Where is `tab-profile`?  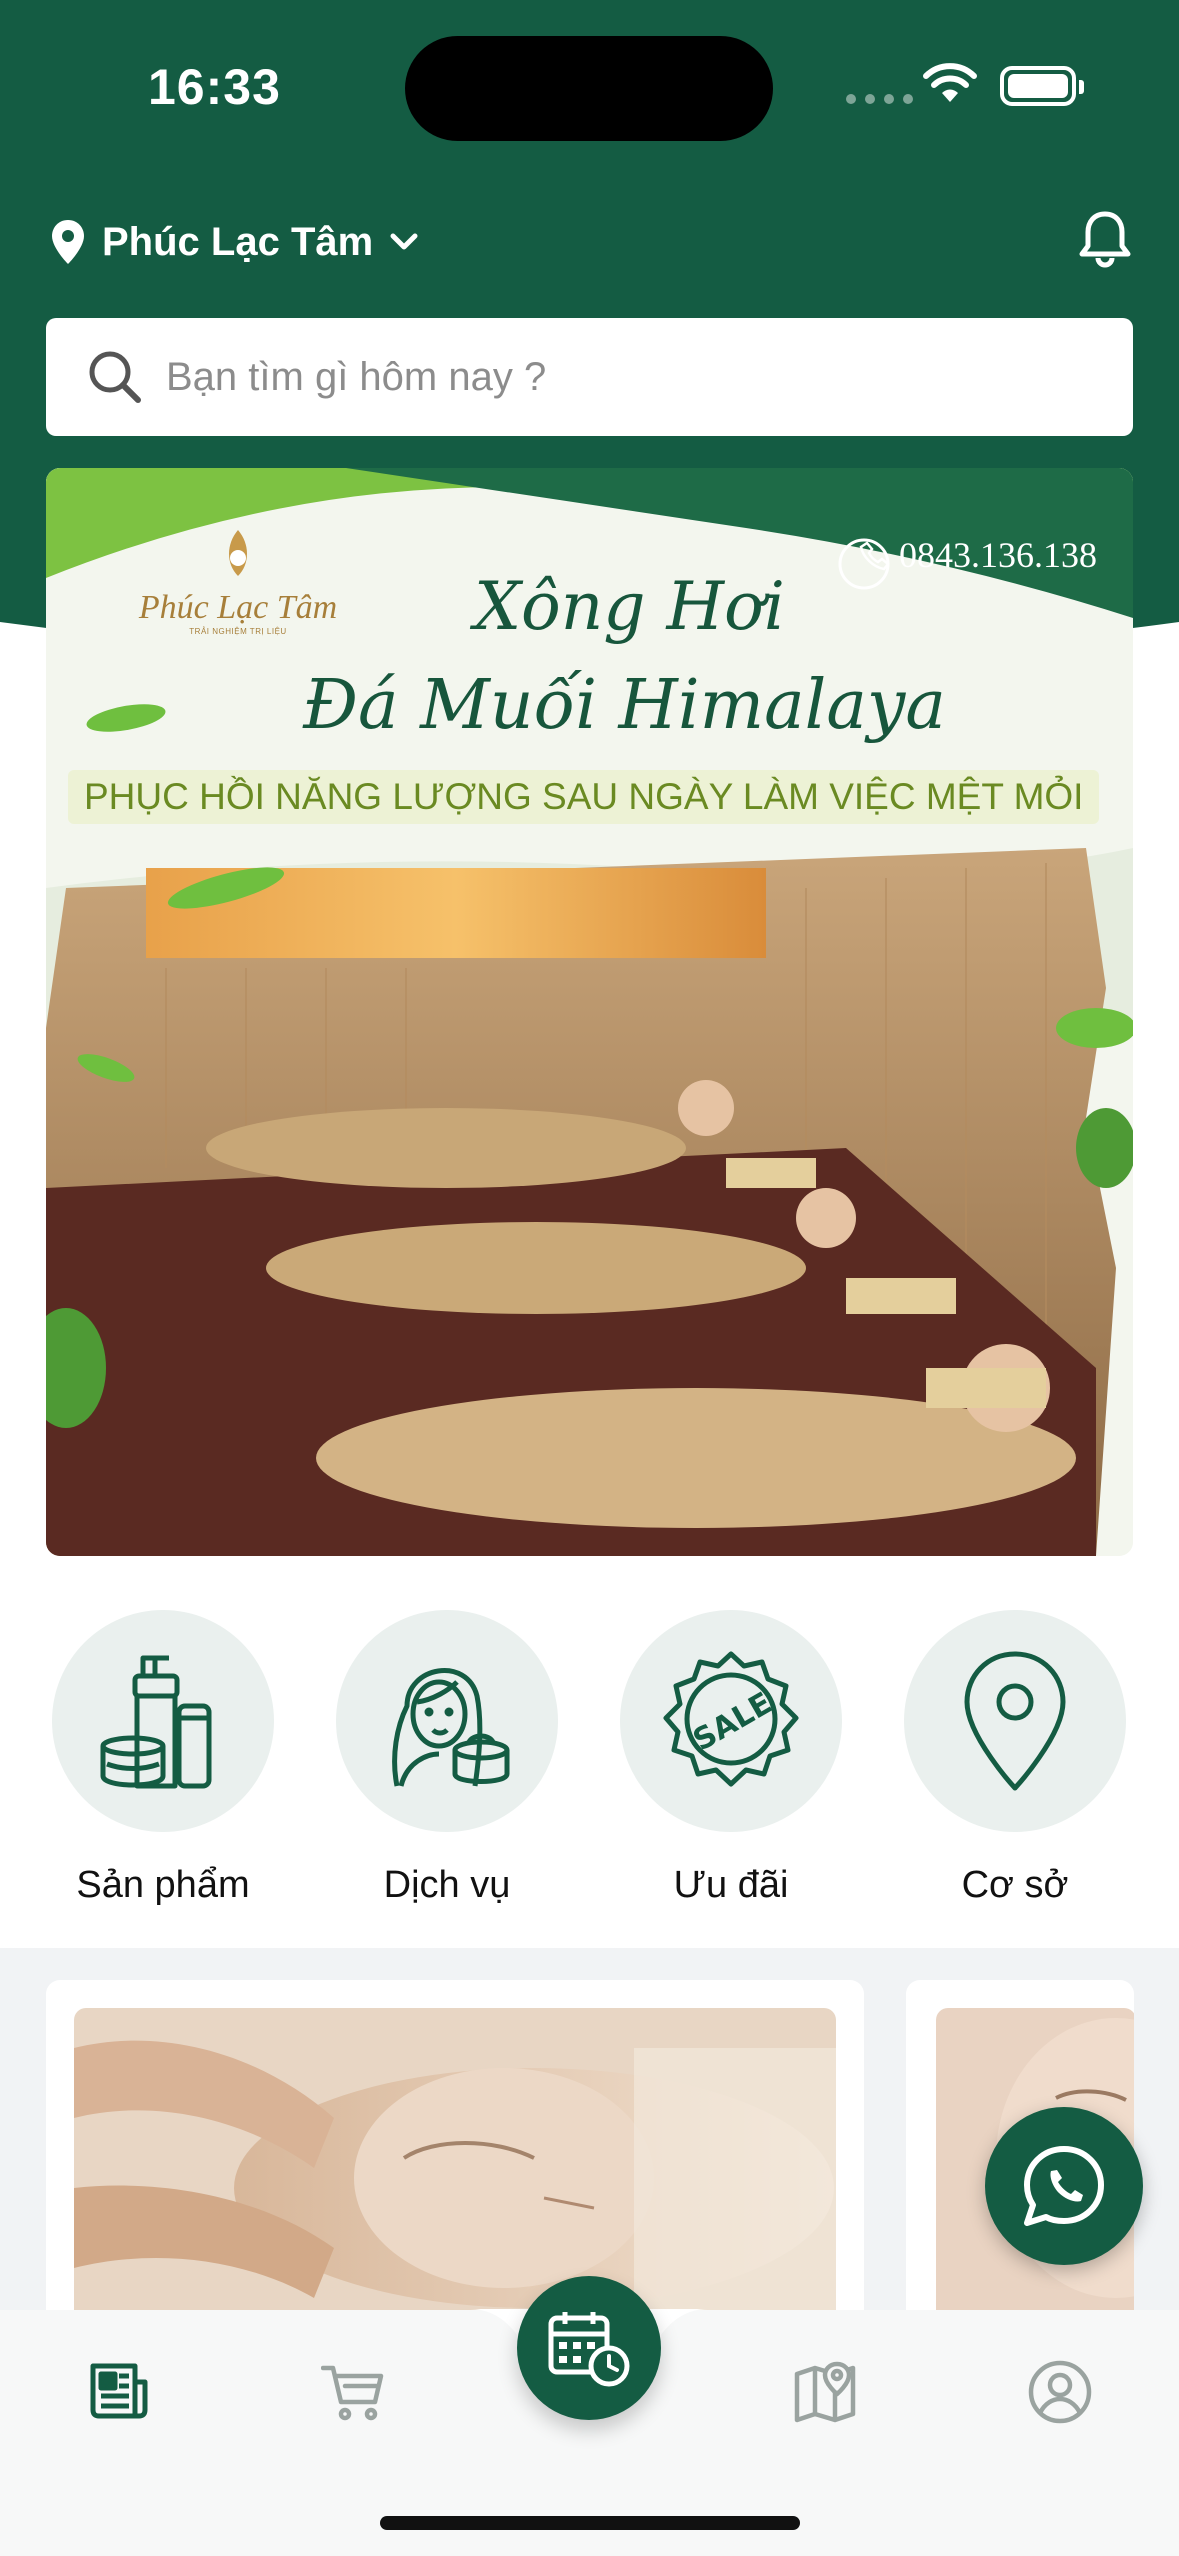
tab-profile is located at coordinates (1060, 2392).